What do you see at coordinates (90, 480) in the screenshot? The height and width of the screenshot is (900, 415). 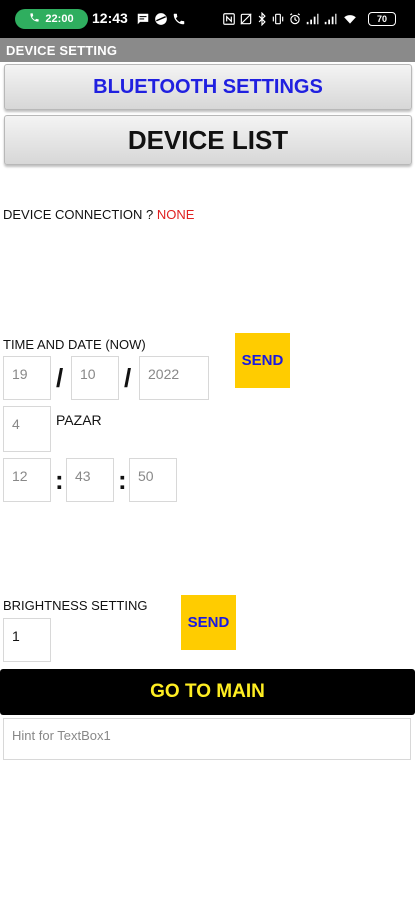 I see `minute-input: 43` at bounding box center [90, 480].